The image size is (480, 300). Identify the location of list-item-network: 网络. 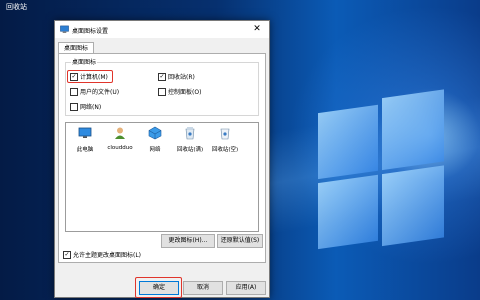
(155, 139).